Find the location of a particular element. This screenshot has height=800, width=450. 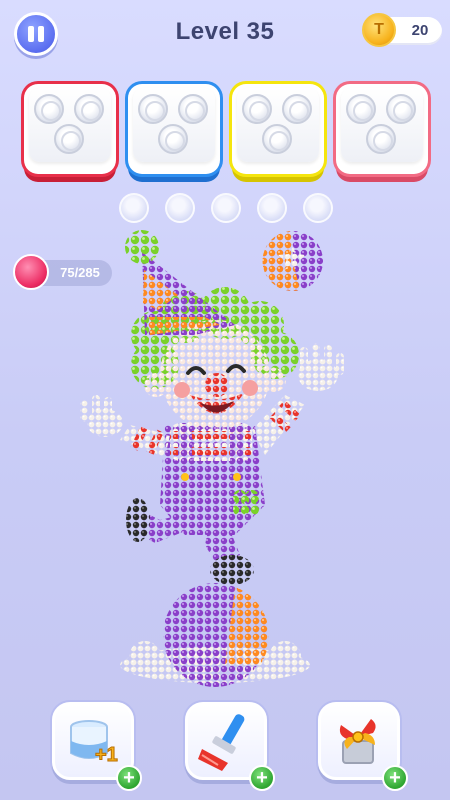

pompom is located at coordinates (142, 247).